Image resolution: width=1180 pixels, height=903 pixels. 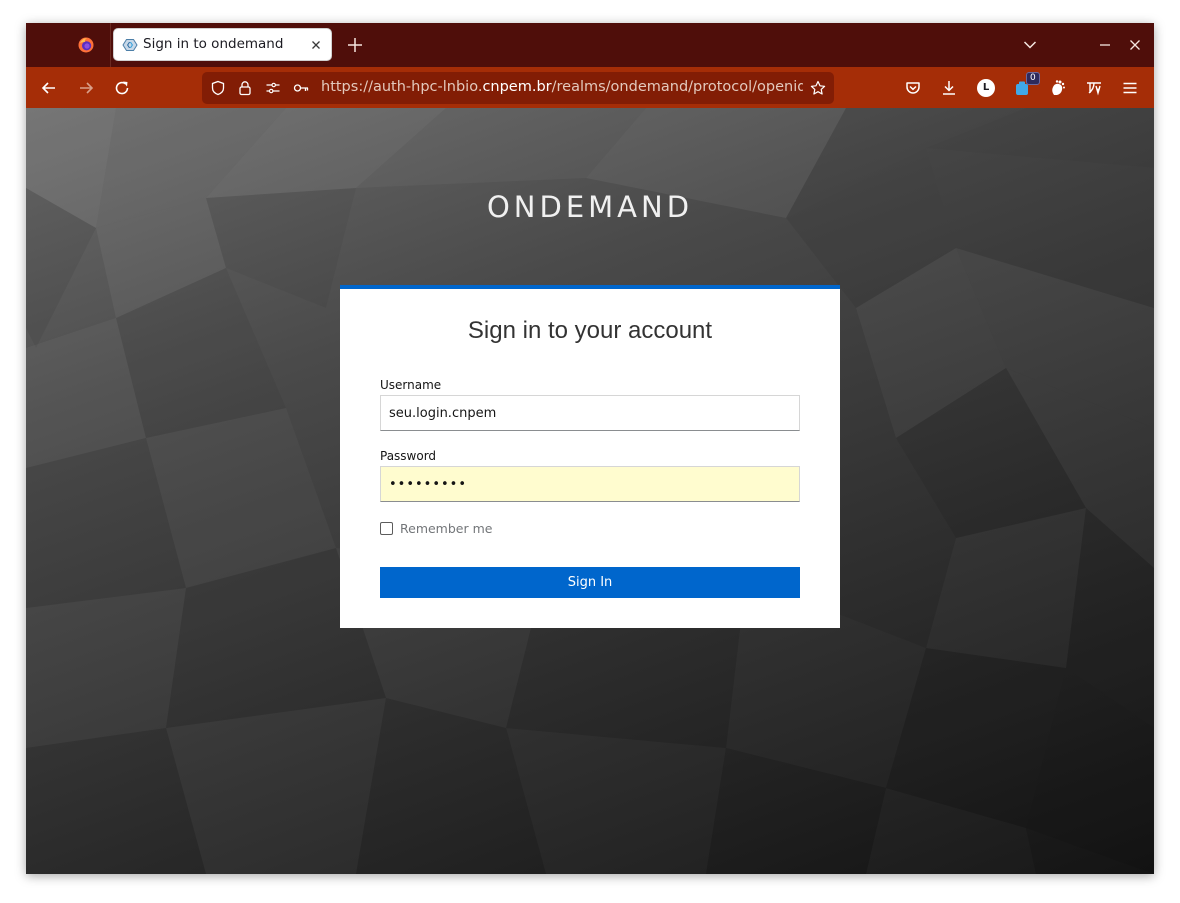 I want to click on firefox-view-area, so click(x=68, y=45).